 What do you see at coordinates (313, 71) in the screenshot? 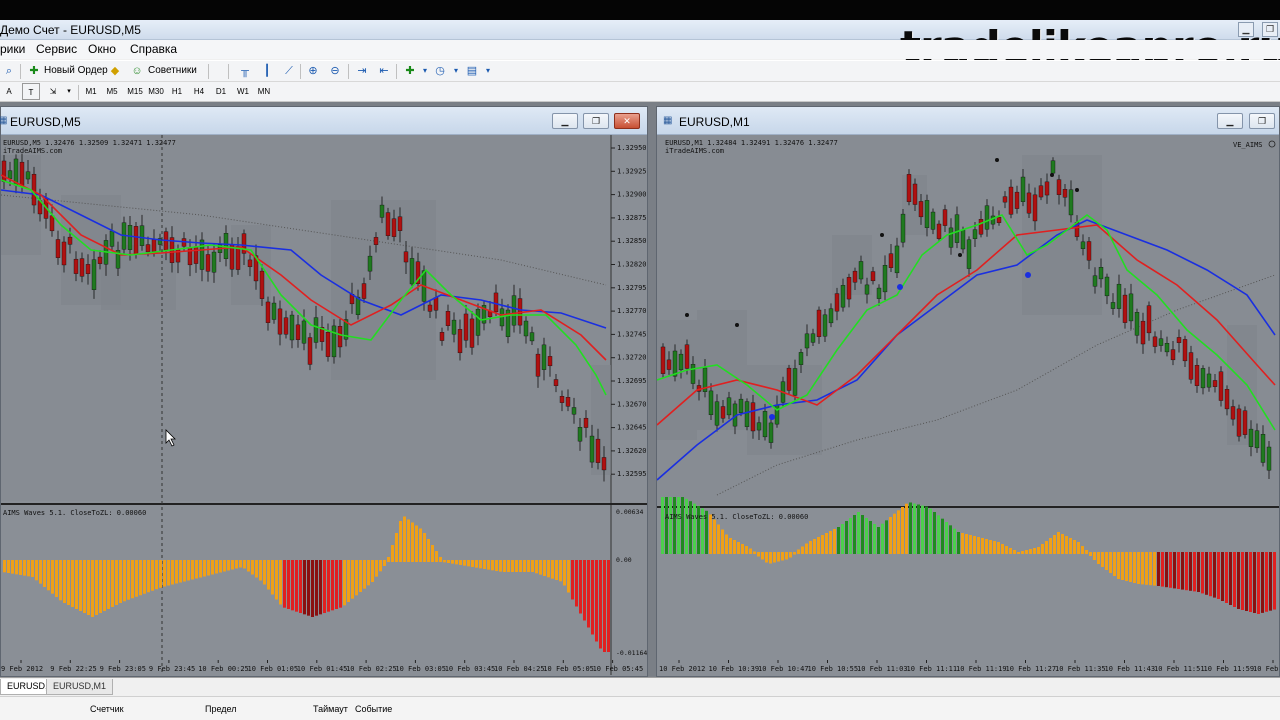
I see `zoom-in-icon: ⊕` at bounding box center [313, 71].